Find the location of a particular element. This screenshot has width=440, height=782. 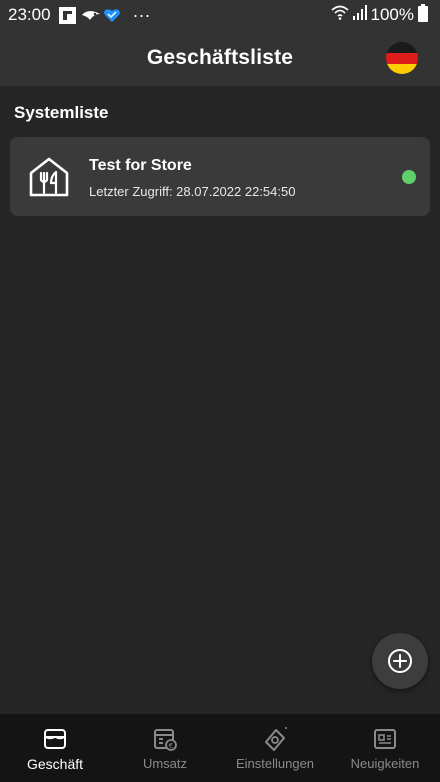

nav-label: Geschäft is located at coordinates (55, 764).